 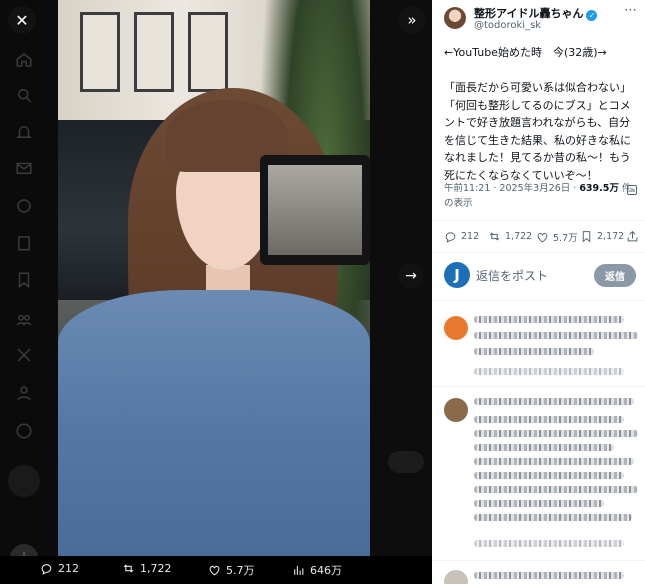 I want to click on reply-input: 返信をポスト, so click(x=512, y=275).